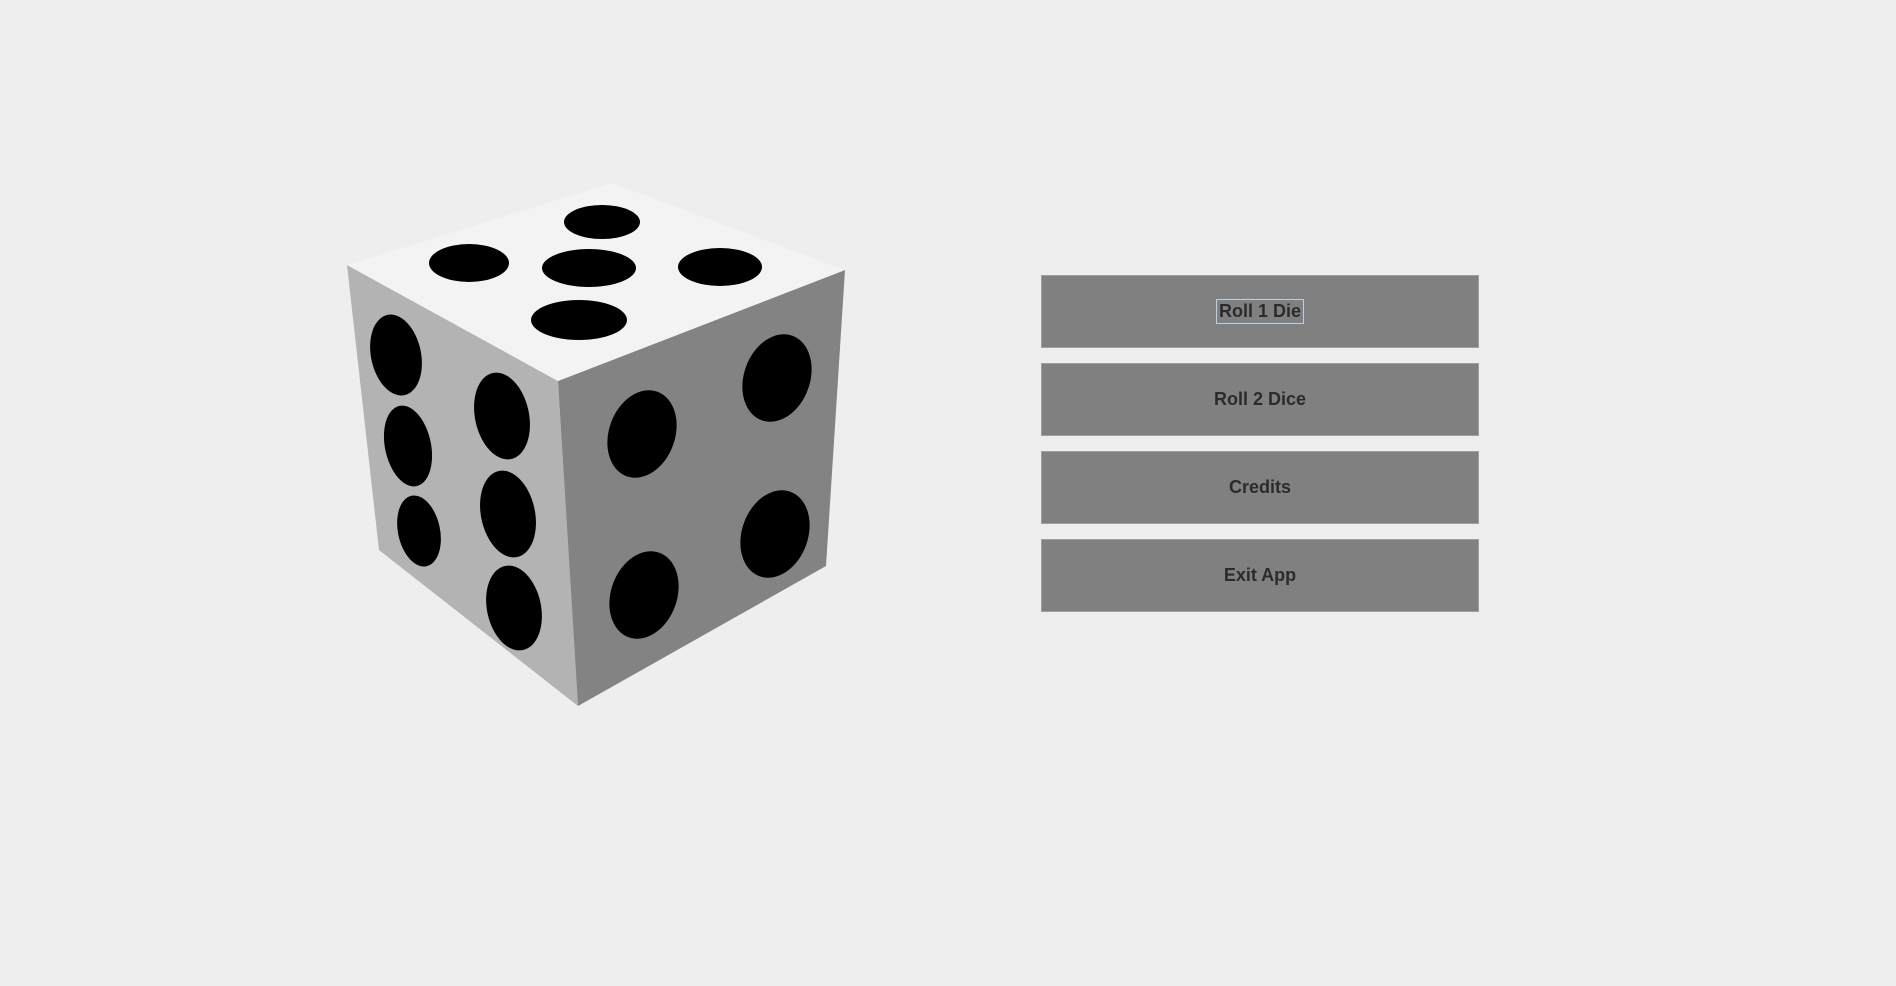 The image size is (1896, 986). I want to click on roll-two-dice-label: Roll 2 Dice, so click(1260, 399).